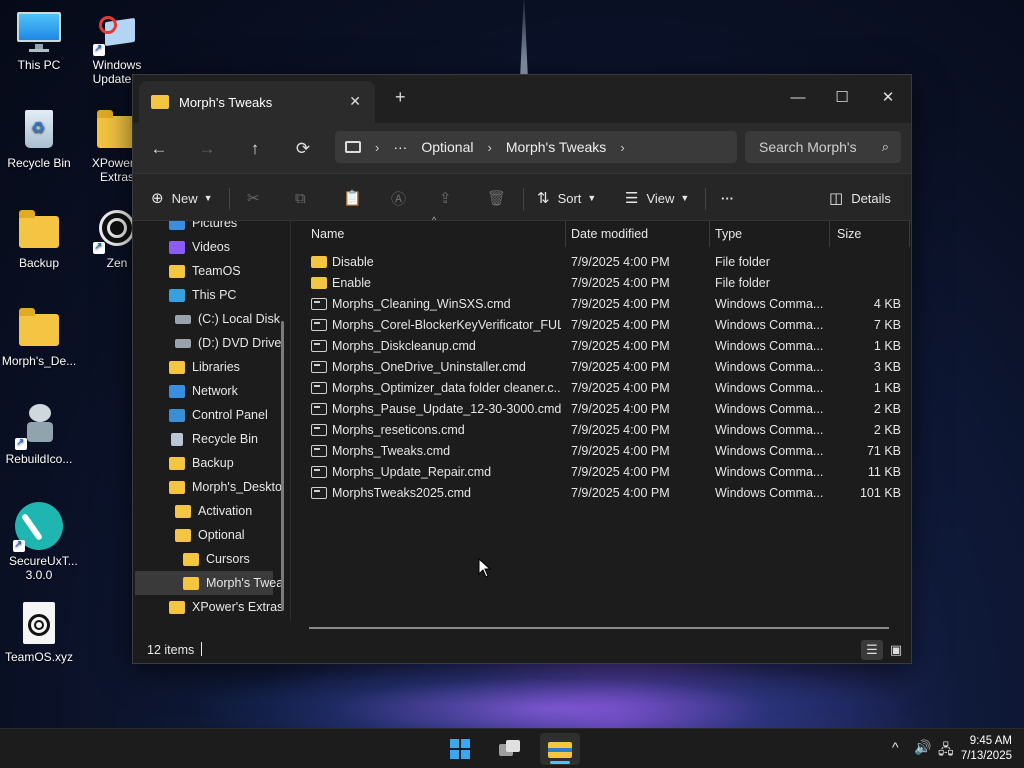  What do you see at coordinates (216, 559) in the screenshot?
I see `sidebar-item-cursors: Cursors` at bounding box center [216, 559].